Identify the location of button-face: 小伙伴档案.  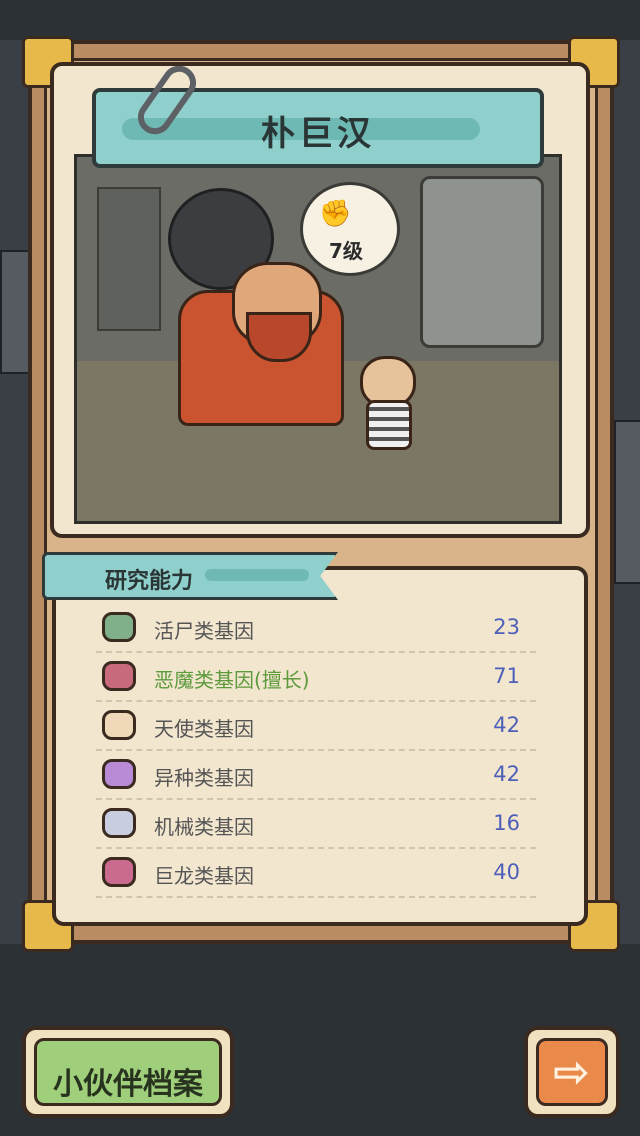
(128, 1072).